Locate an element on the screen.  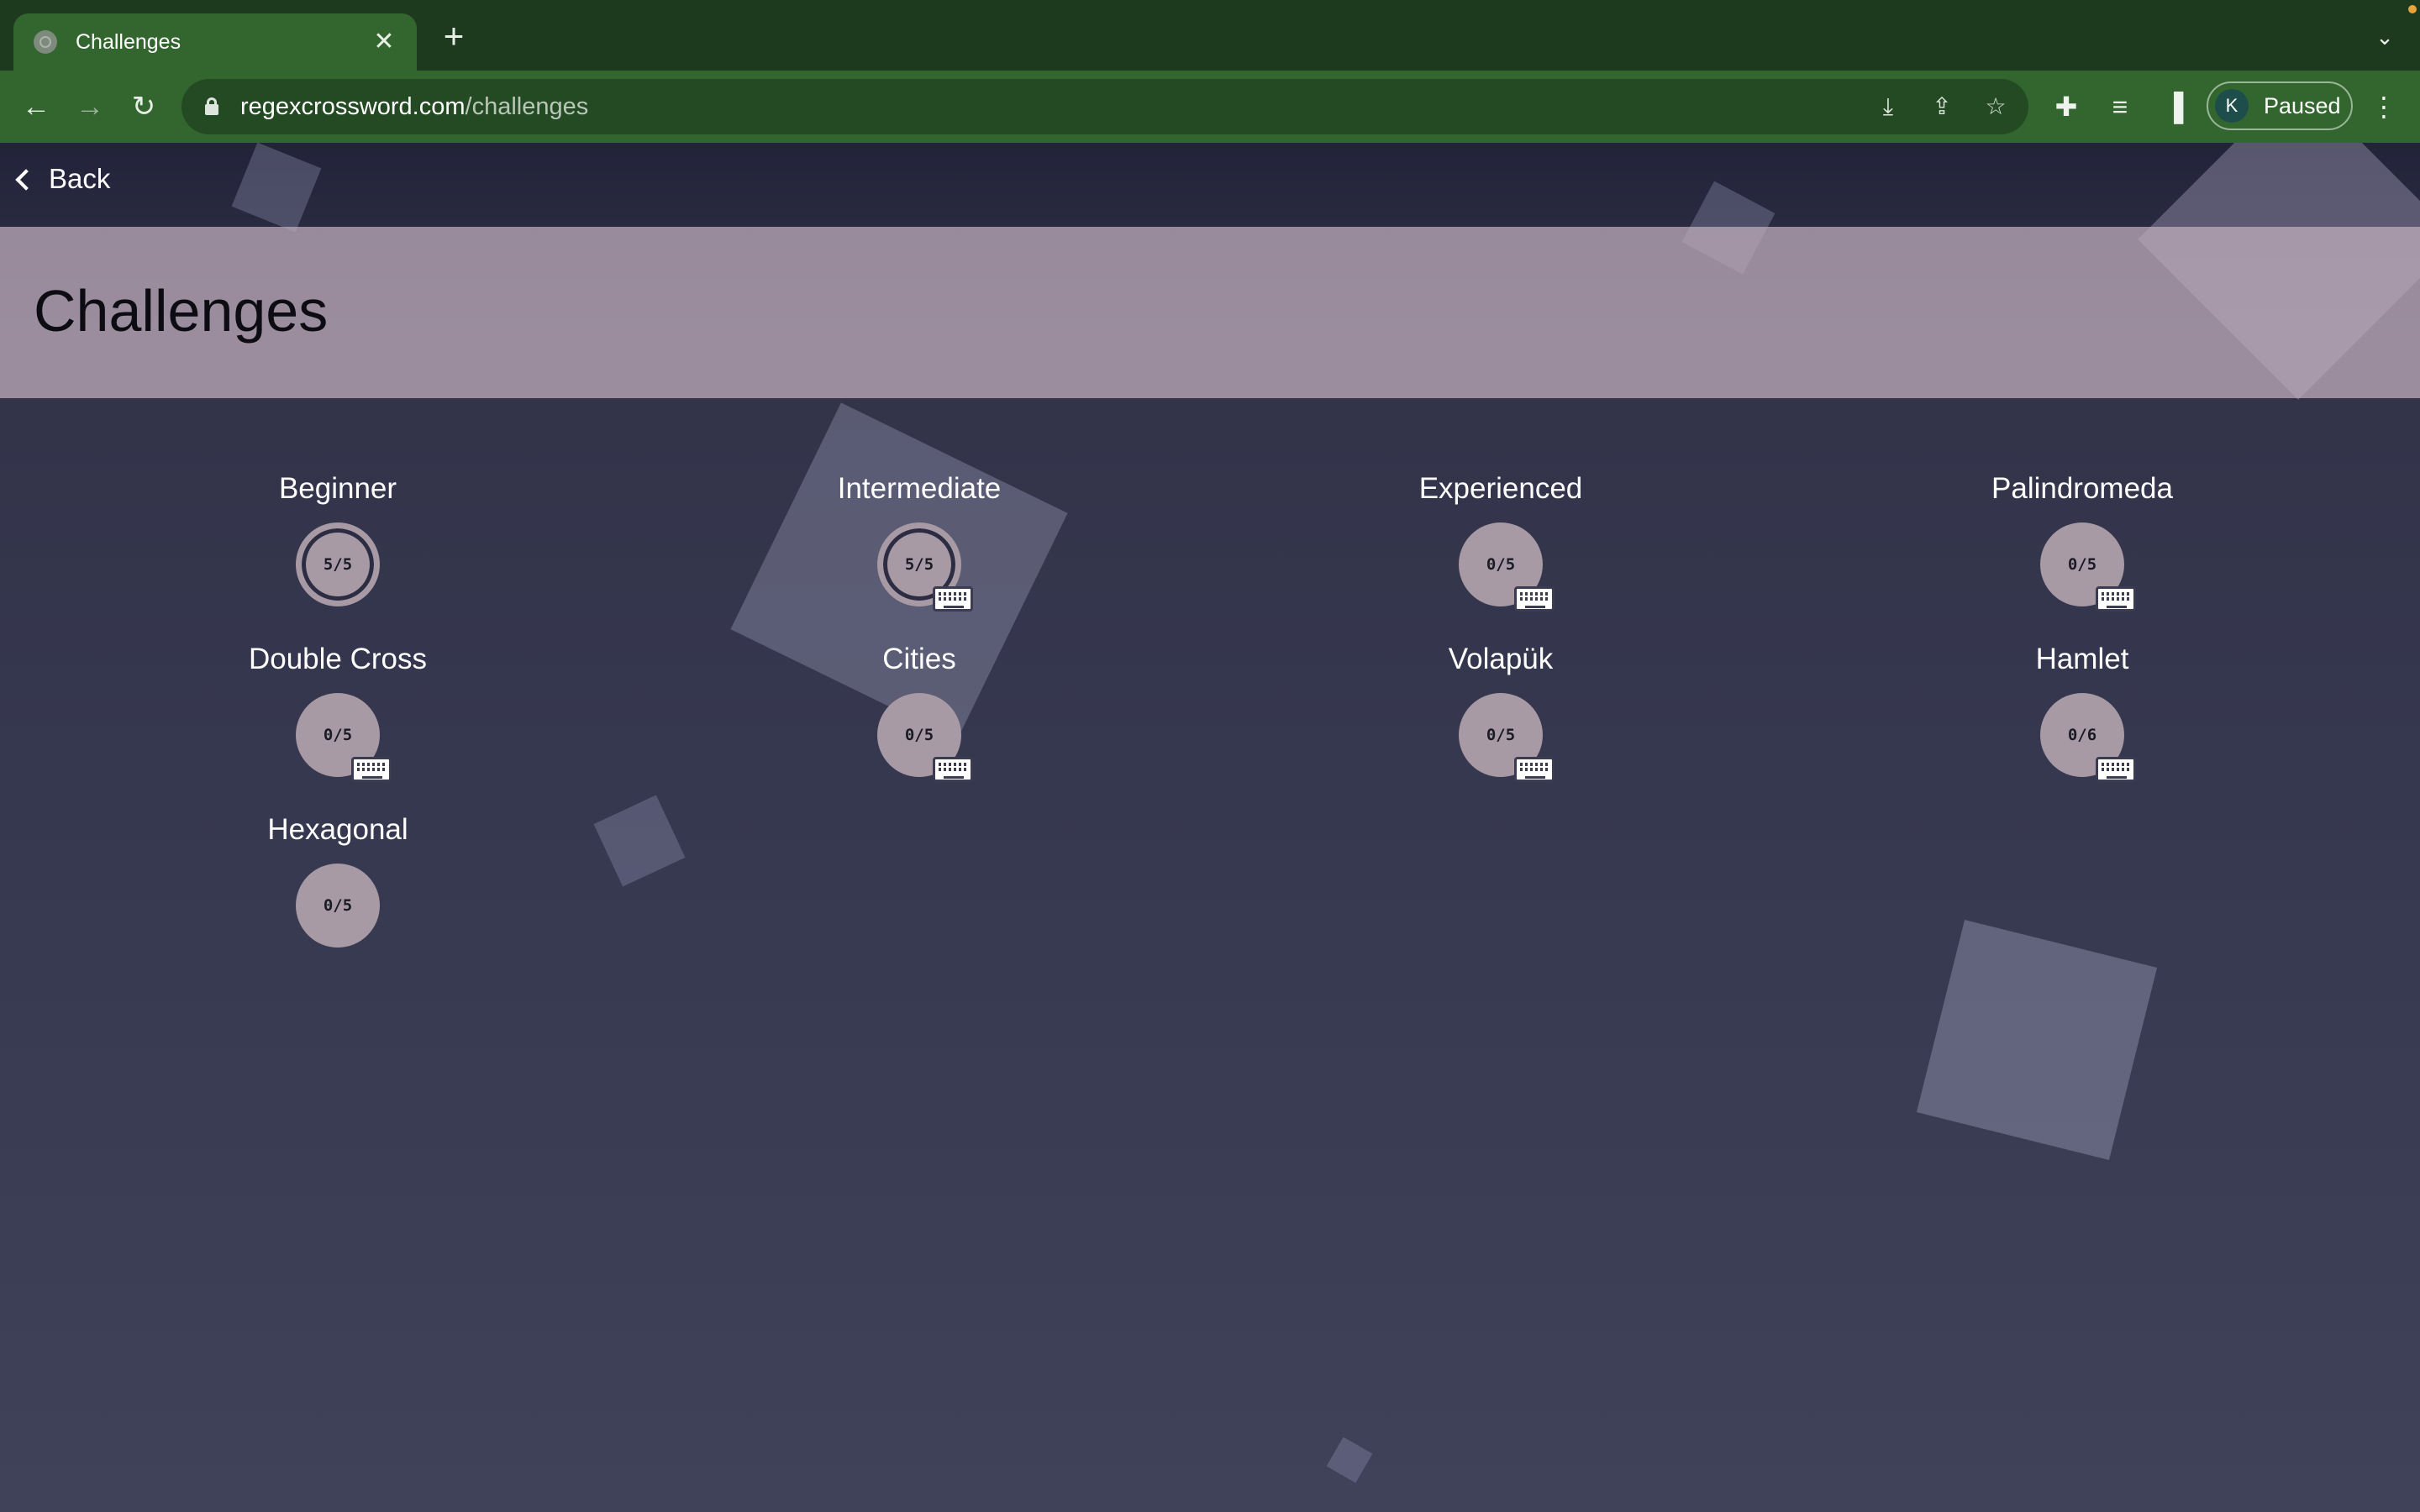
profile-status: Paused is located at coordinates (2302, 105).